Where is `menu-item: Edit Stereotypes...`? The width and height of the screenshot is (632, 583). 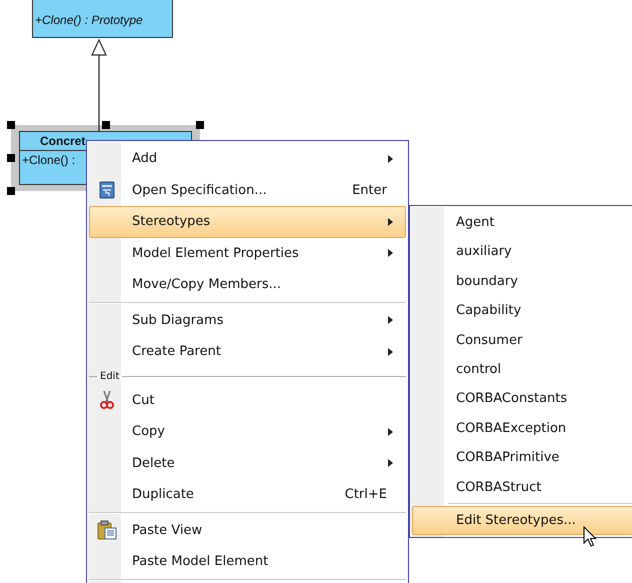 menu-item: Edit Stereotypes... is located at coordinates (522, 521).